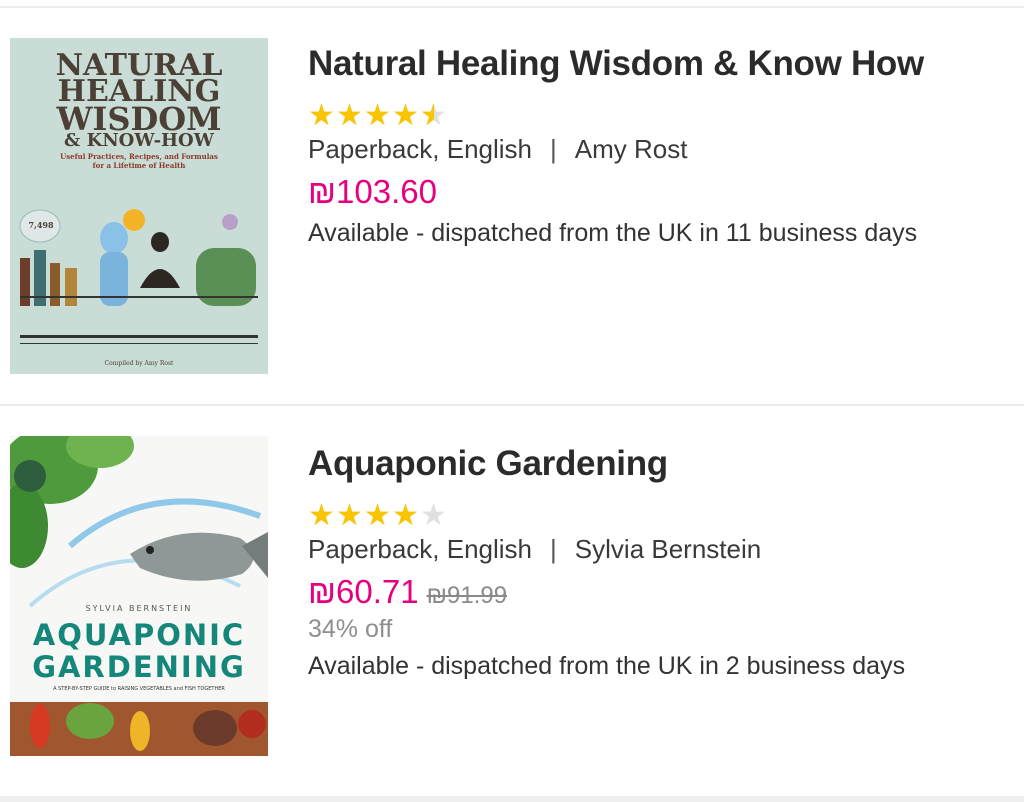  Describe the element at coordinates (656, 464) in the screenshot. I see `product-title: Aquaponic Gardening` at that location.